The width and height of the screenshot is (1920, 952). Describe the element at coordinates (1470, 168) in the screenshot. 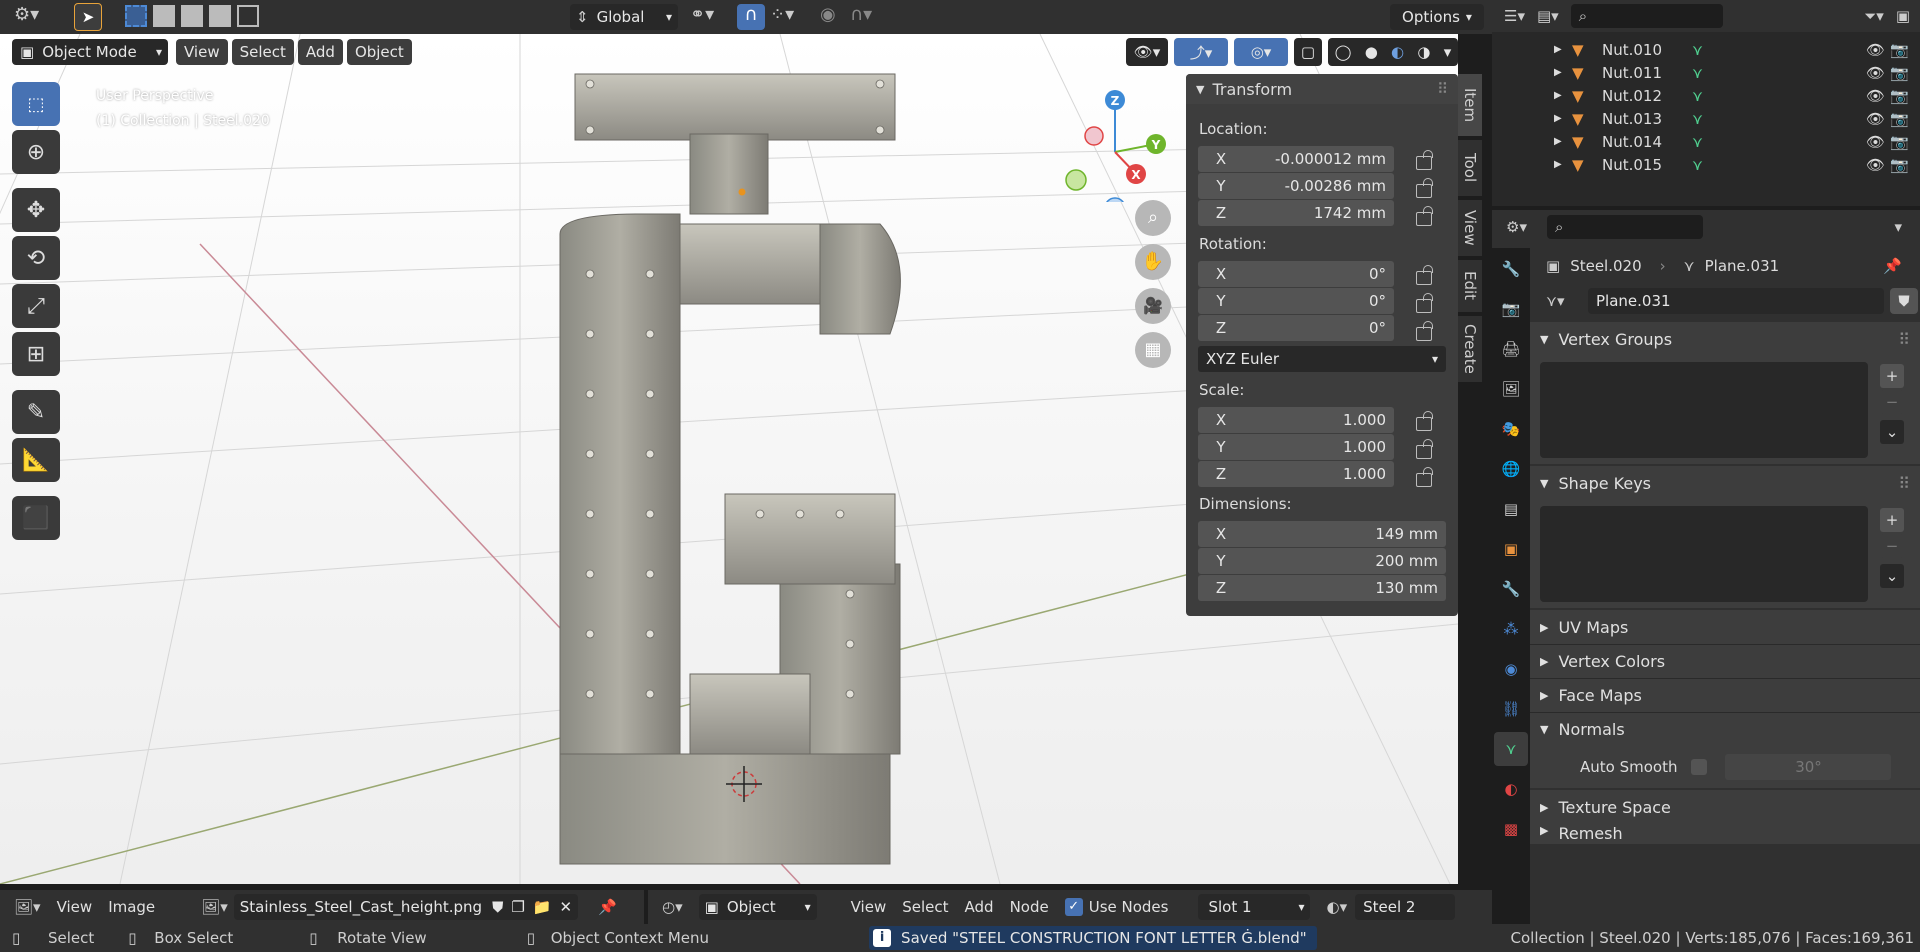

I see `tab-tool: Tool` at that location.